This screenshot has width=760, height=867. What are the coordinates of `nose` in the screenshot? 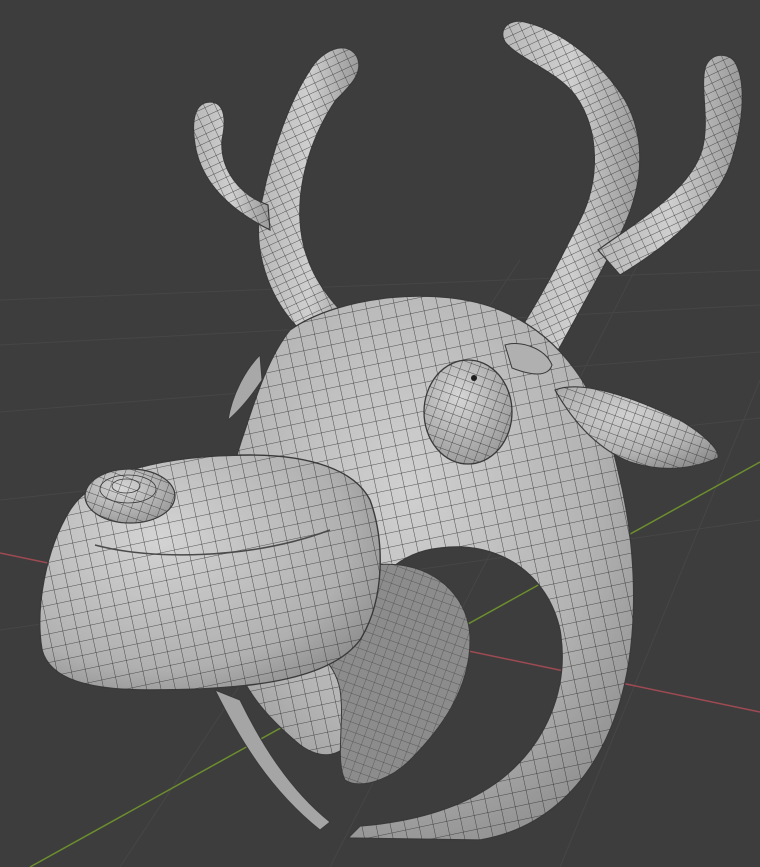 It's located at (130, 496).